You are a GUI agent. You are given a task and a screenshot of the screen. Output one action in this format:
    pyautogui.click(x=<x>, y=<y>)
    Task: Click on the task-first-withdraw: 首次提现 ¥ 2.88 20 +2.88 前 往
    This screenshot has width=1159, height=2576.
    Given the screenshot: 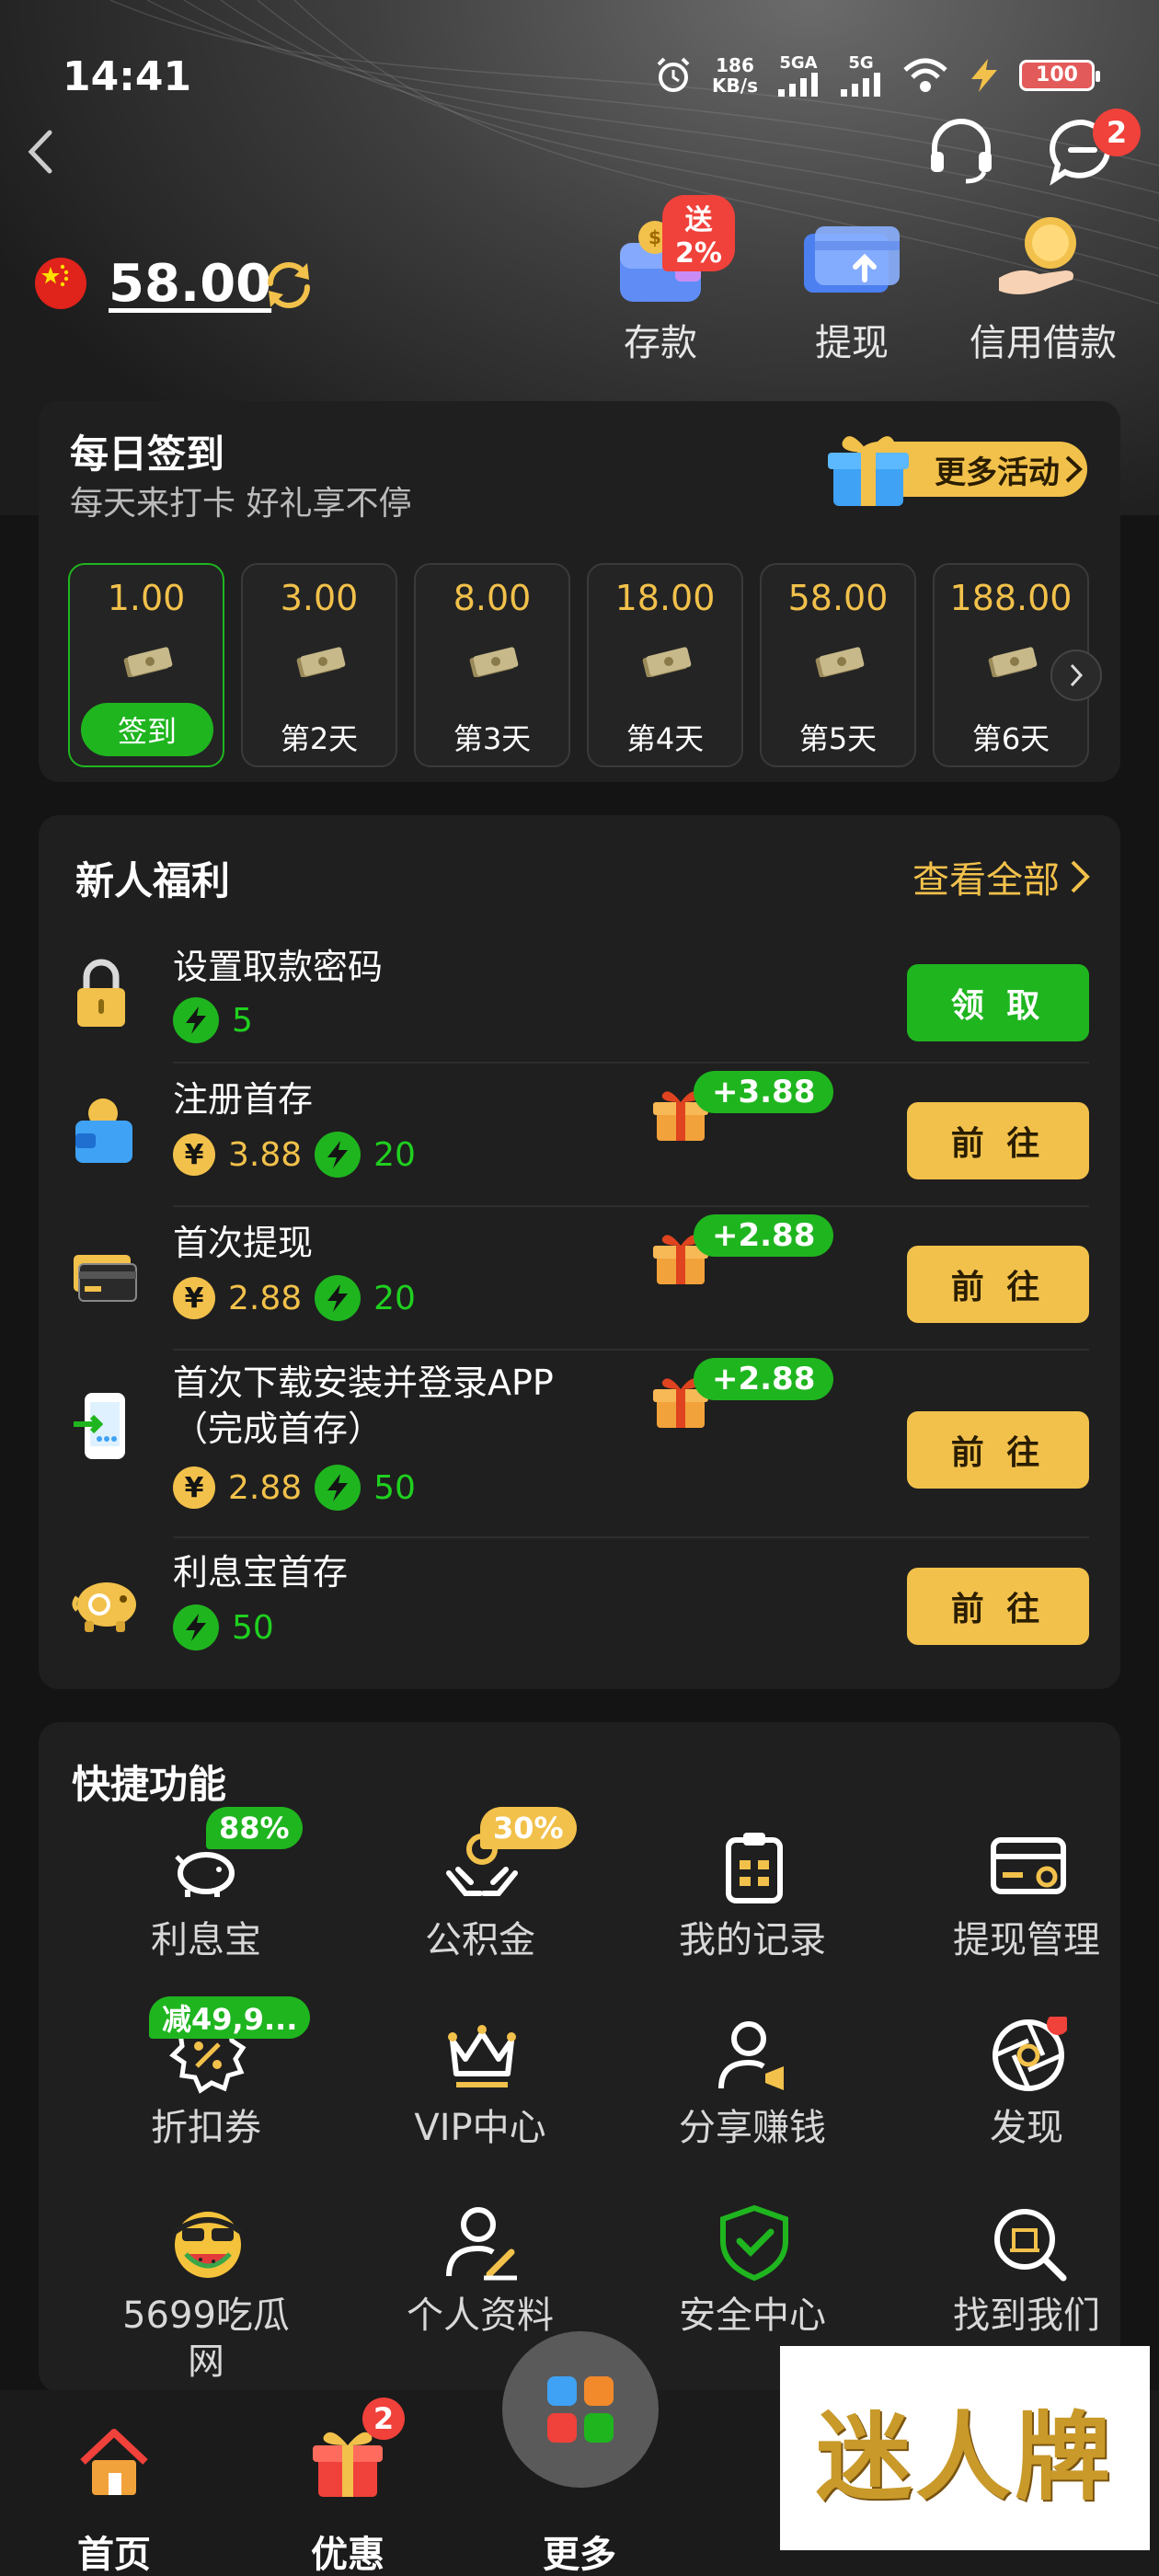 What is the action you would take?
    pyautogui.click(x=579, y=1279)
    